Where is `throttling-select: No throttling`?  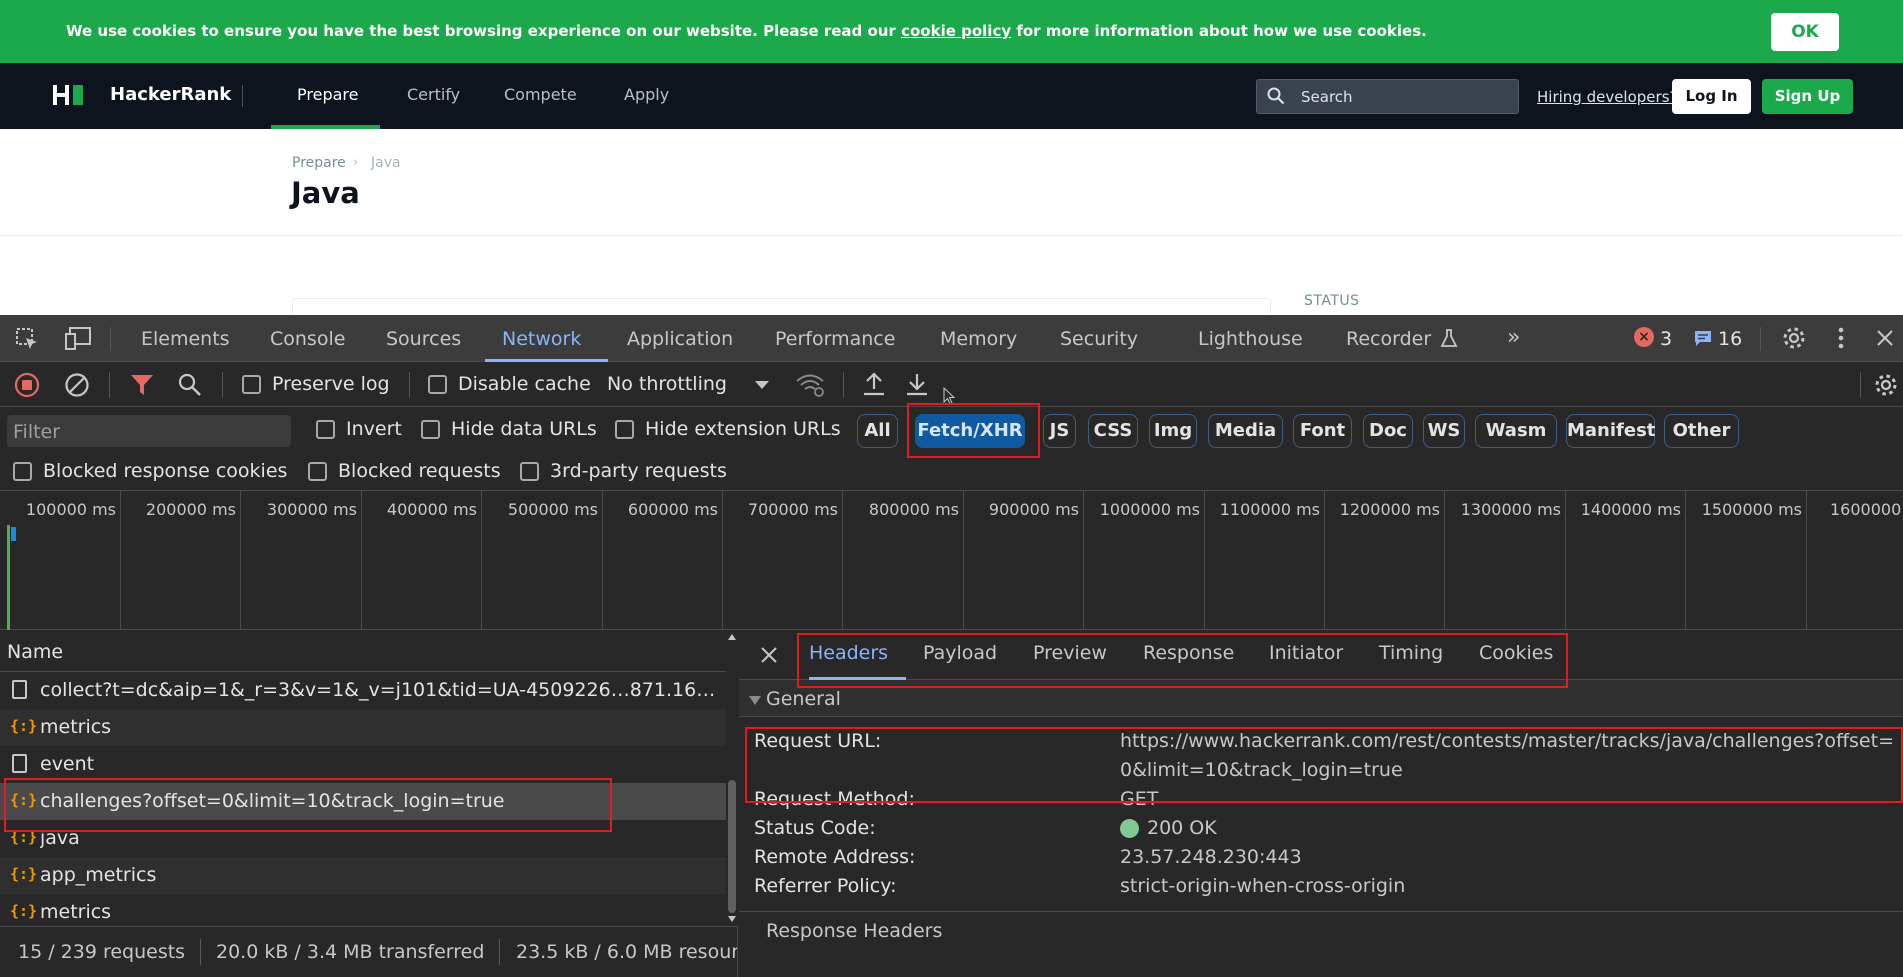
throttling-select: No throttling is located at coordinates (667, 384).